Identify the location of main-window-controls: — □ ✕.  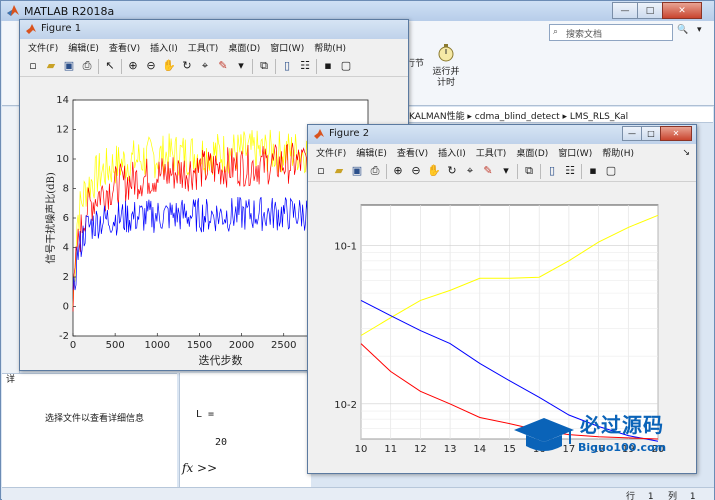
(657, 10).